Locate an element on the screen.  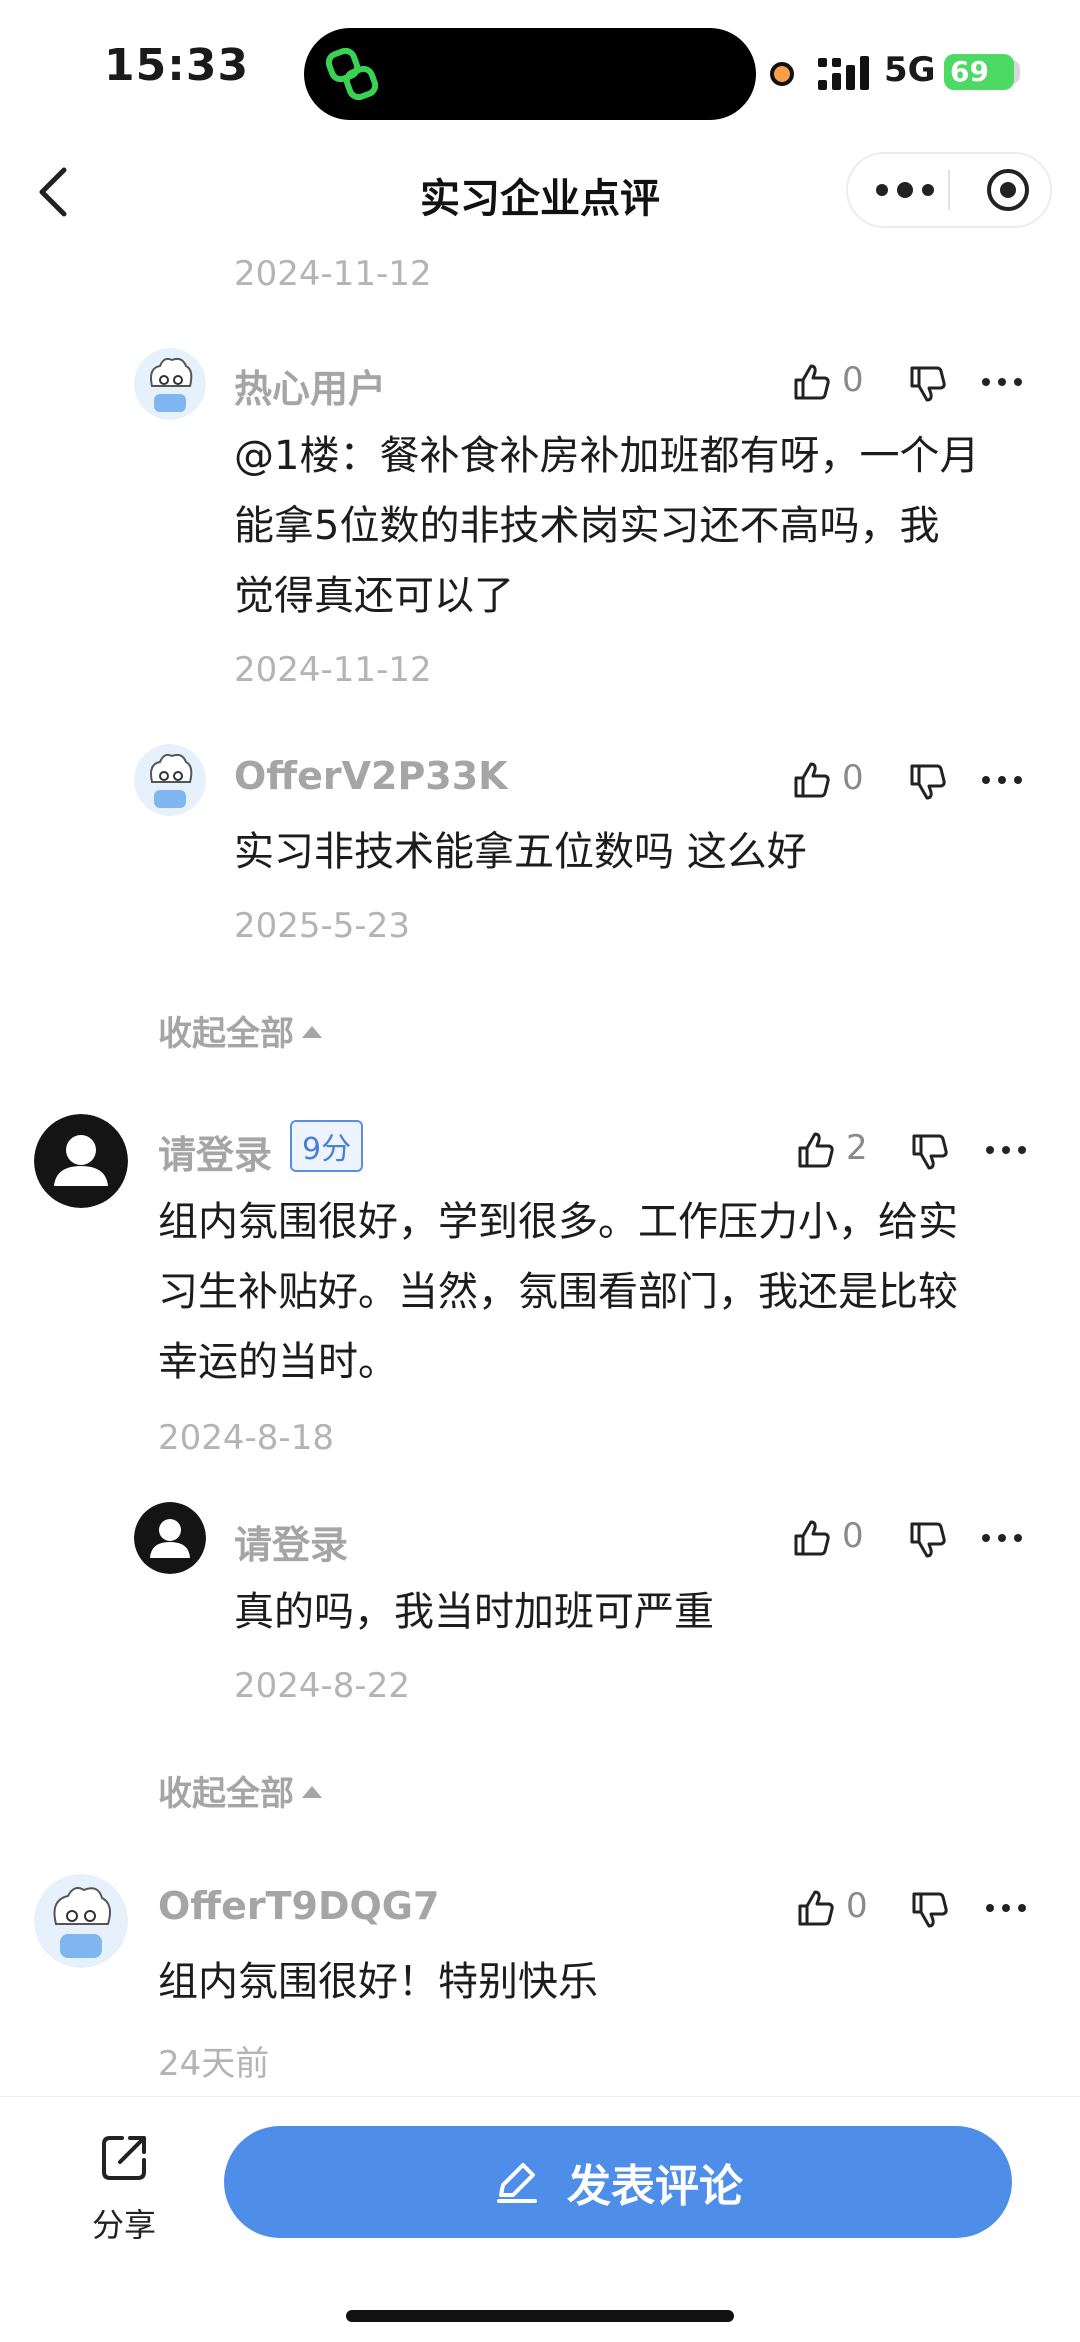
comment-date: 2024-8-22 is located at coordinates (322, 1686).